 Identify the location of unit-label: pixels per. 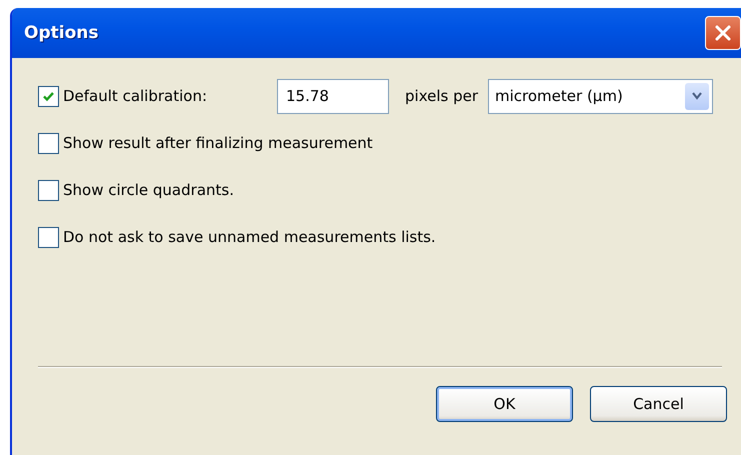
(441, 96).